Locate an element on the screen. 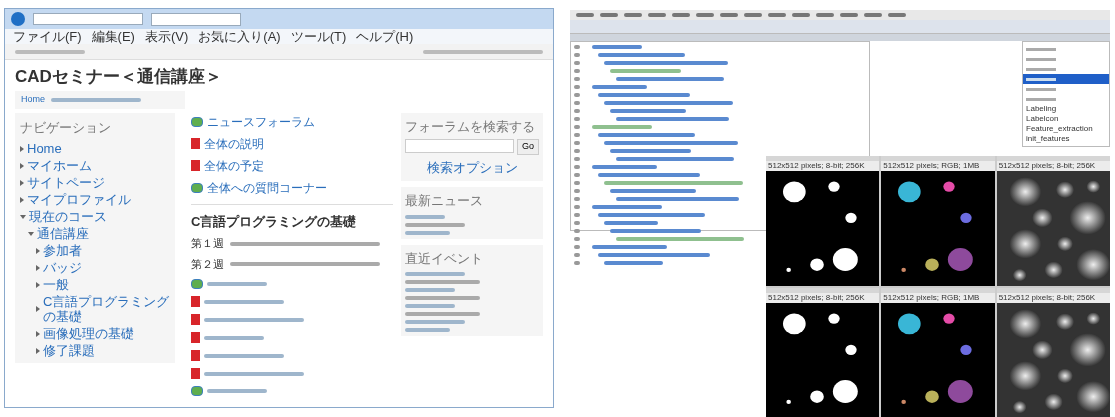  nav-item: Home is located at coordinates (44, 149).